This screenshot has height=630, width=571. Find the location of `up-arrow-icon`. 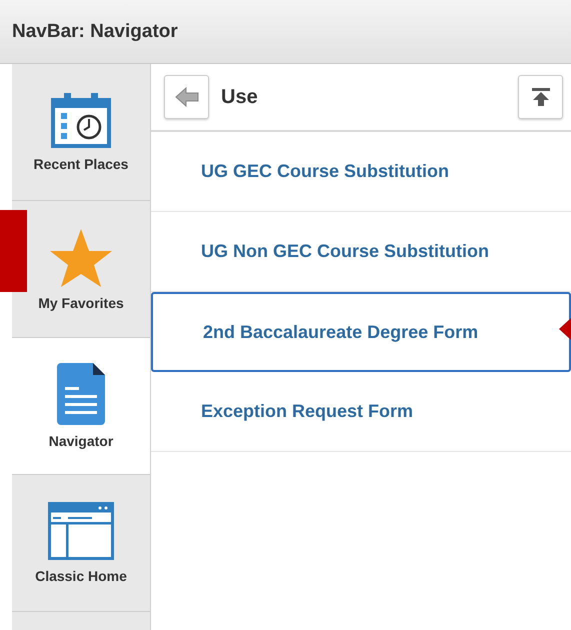

up-arrow-icon is located at coordinates (540, 97).